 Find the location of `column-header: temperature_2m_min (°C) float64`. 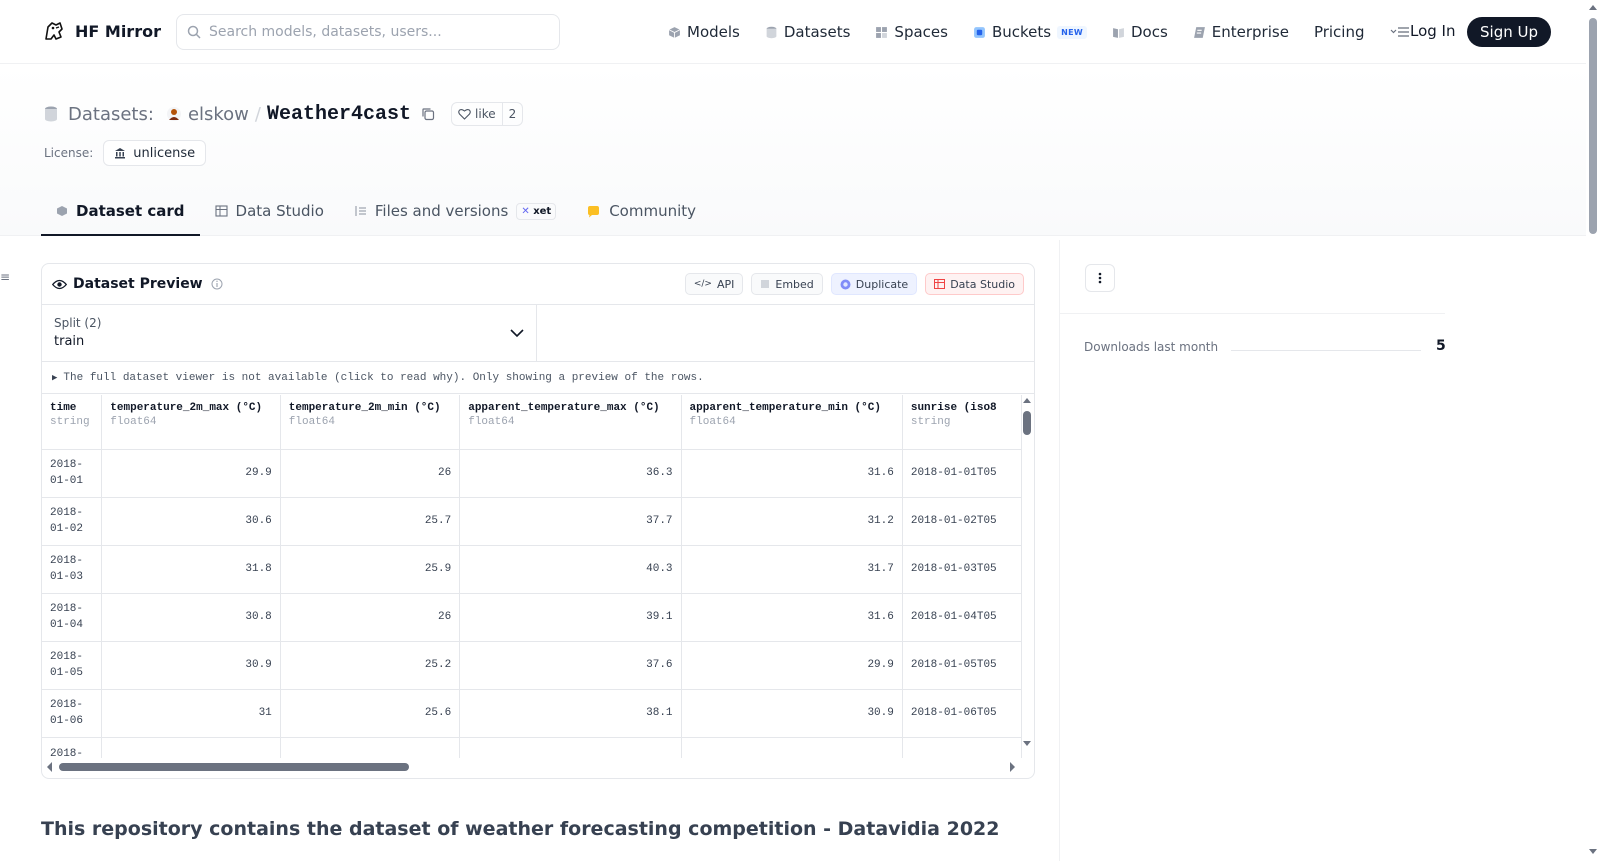

column-header: temperature_2m_min (°C) float64 is located at coordinates (370, 422).